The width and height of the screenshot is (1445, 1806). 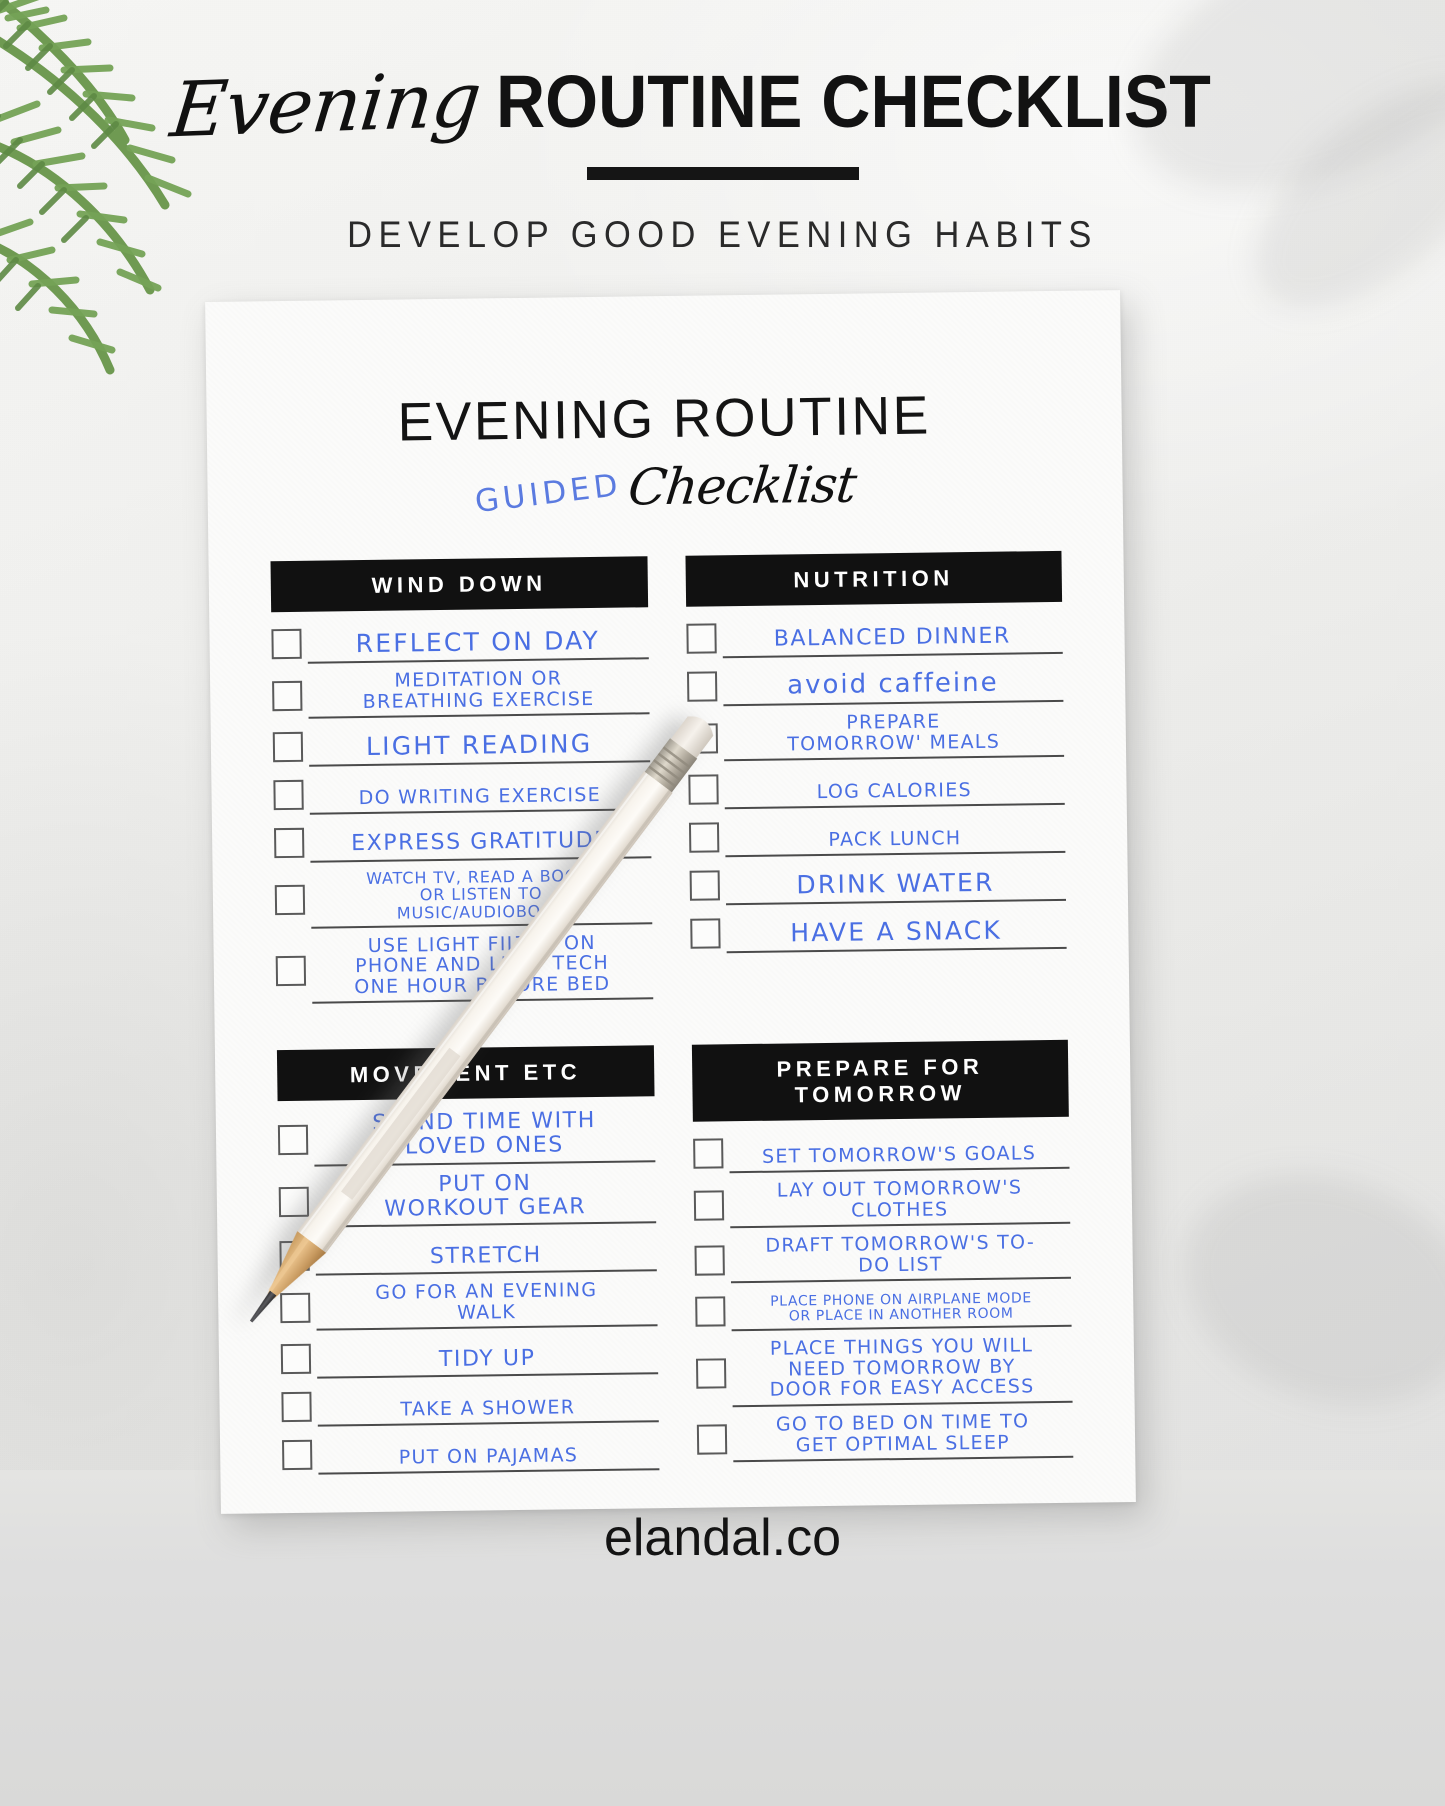 I want to click on checklist-item: LAY OUT TOMORROW'S CLOTHES, so click(x=882, y=1202).